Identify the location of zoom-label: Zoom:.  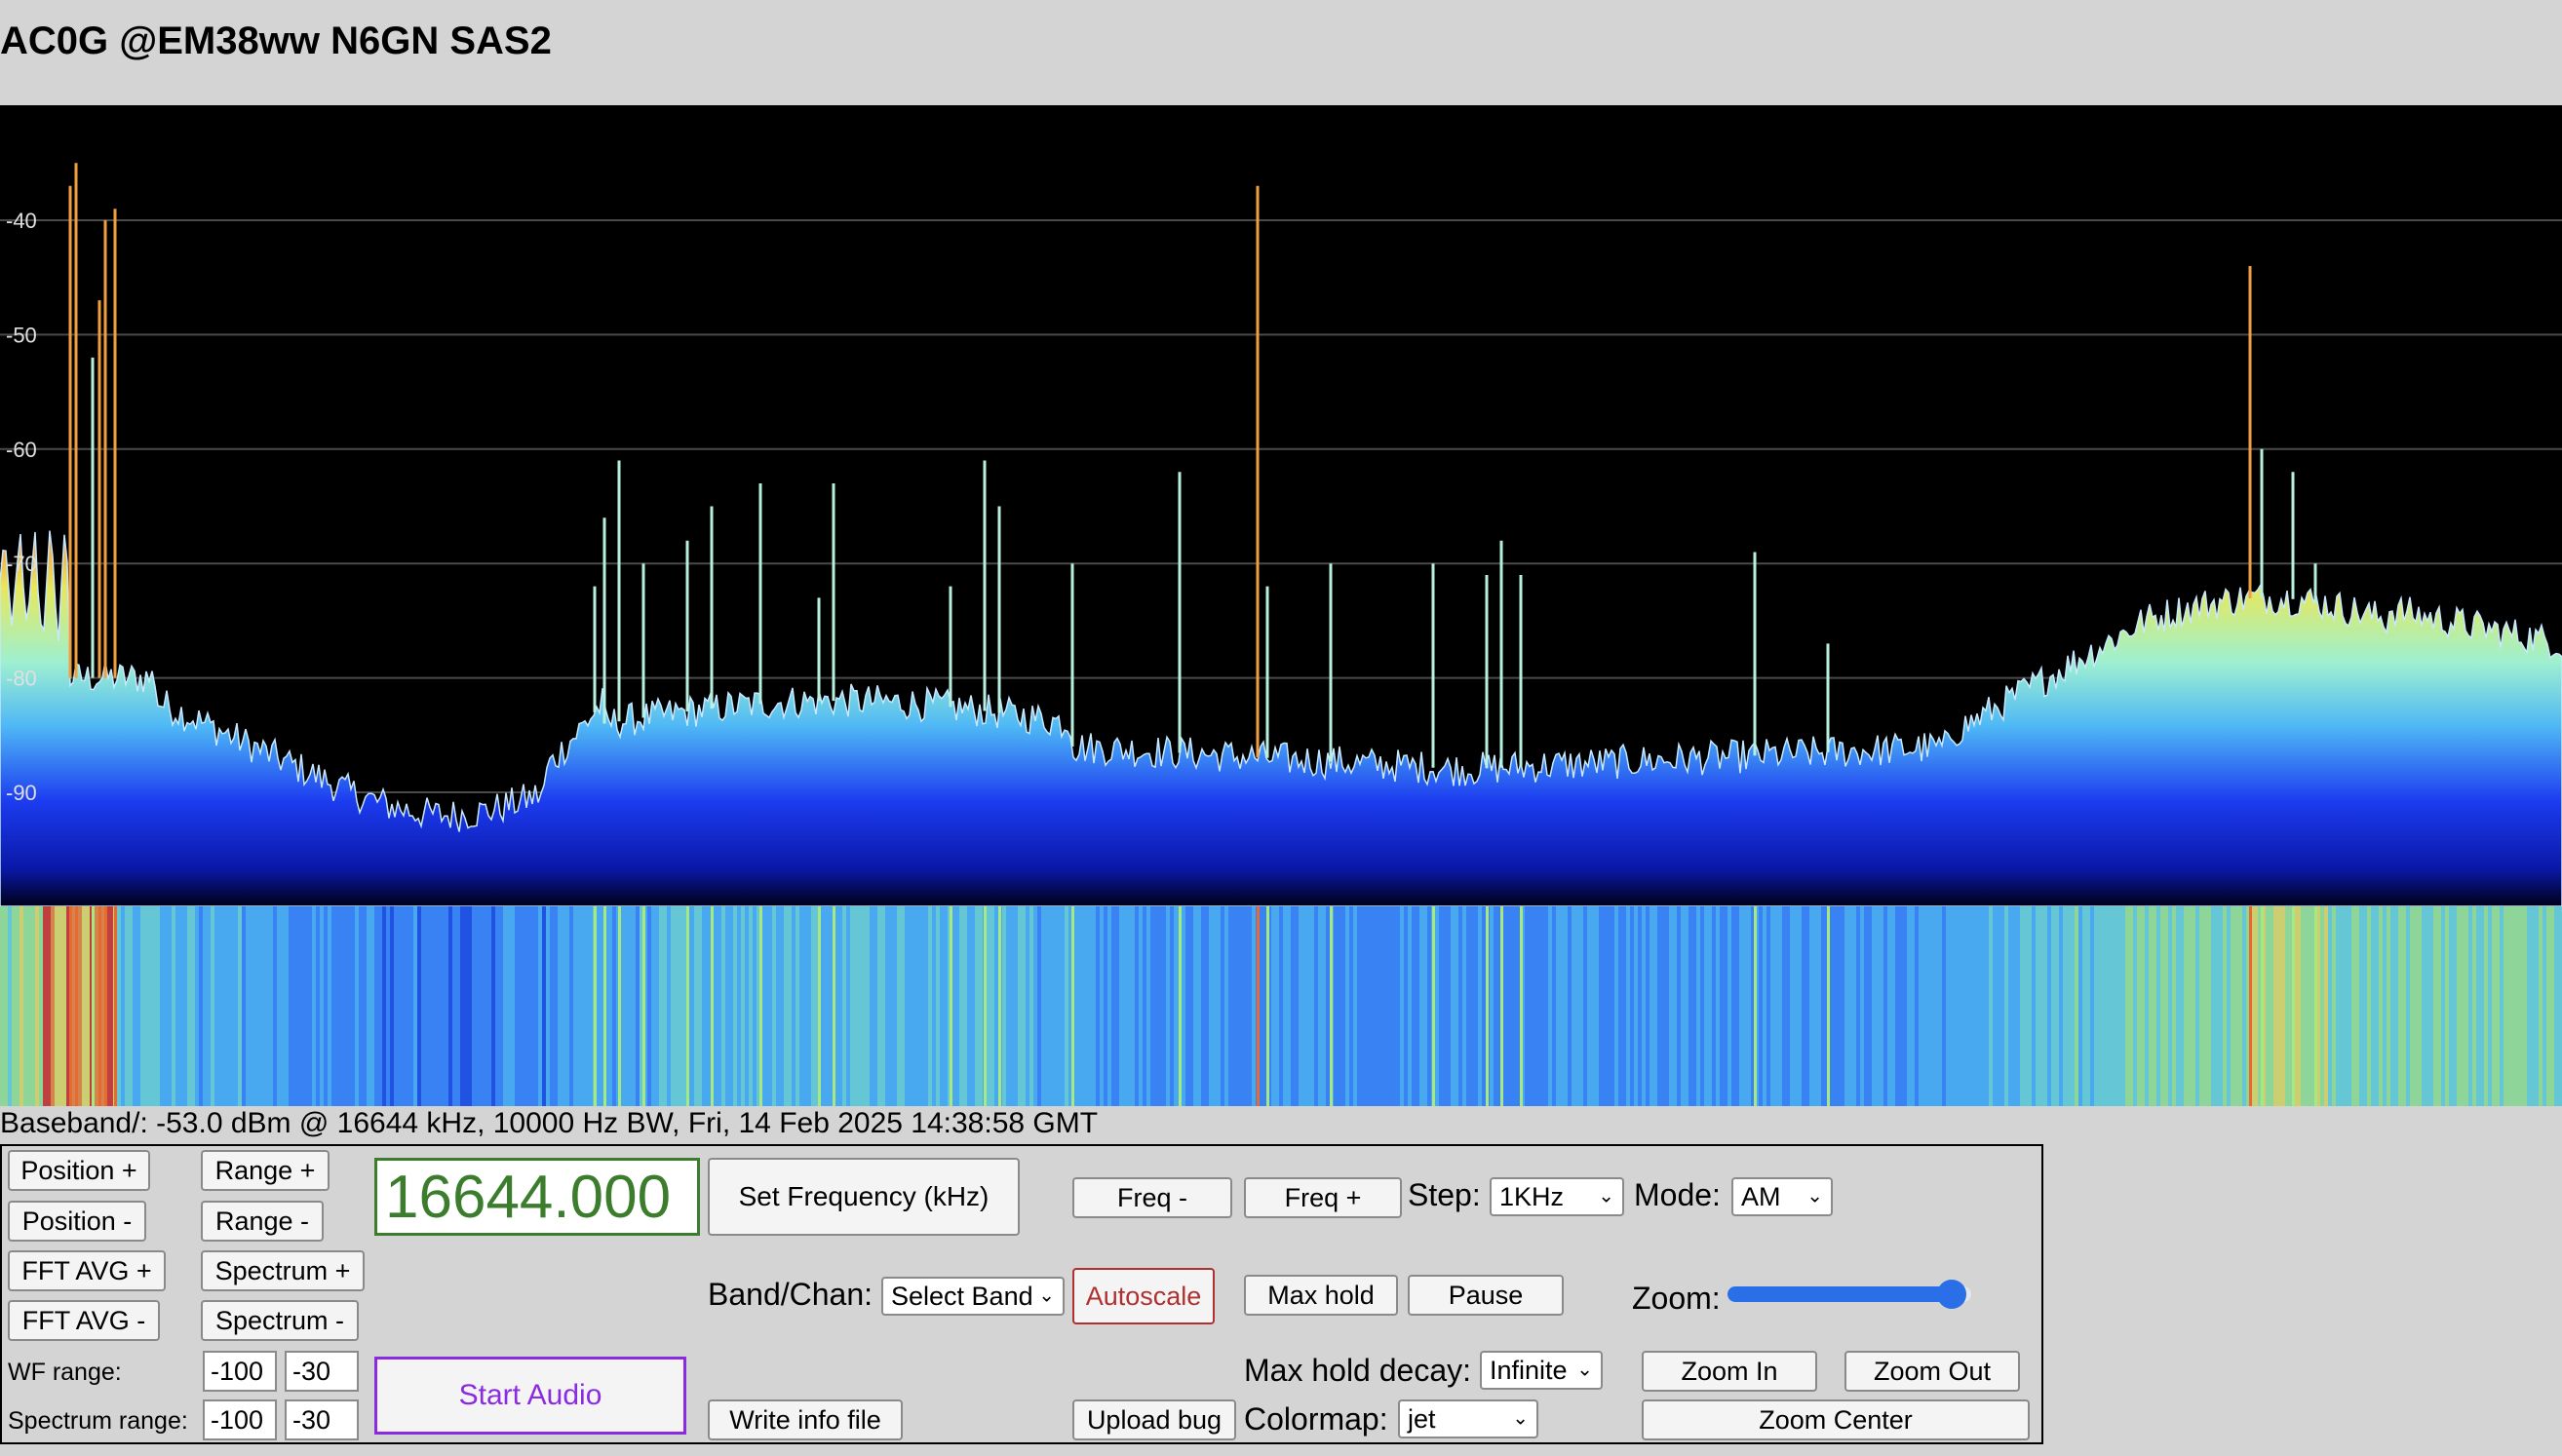
(1676, 1298).